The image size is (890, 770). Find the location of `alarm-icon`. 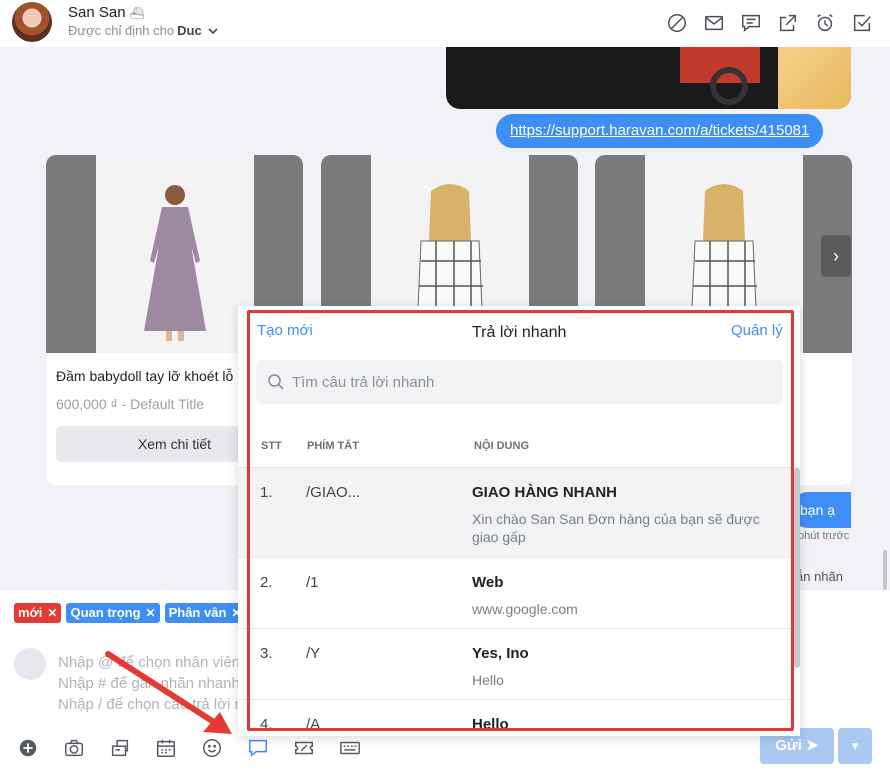

alarm-icon is located at coordinates (825, 23).